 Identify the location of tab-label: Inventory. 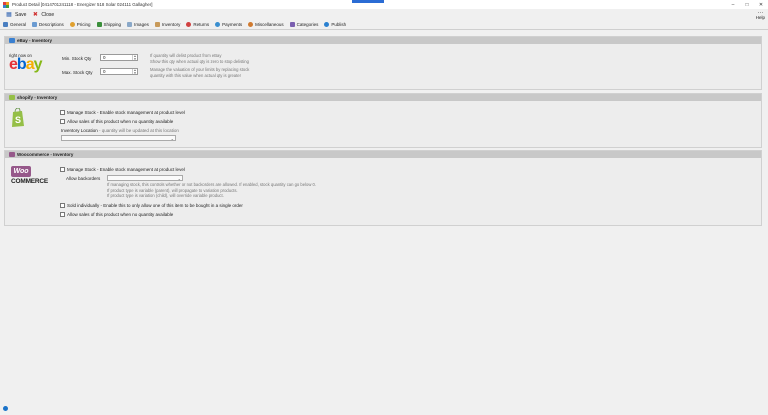
(171, 24).